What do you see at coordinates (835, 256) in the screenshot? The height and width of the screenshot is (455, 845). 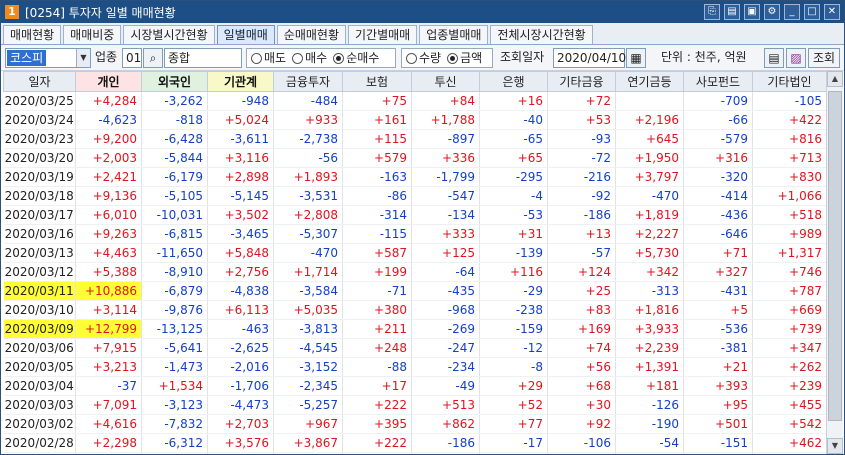 I see `scrollbar-thumb` at bounding box center [835, 256].